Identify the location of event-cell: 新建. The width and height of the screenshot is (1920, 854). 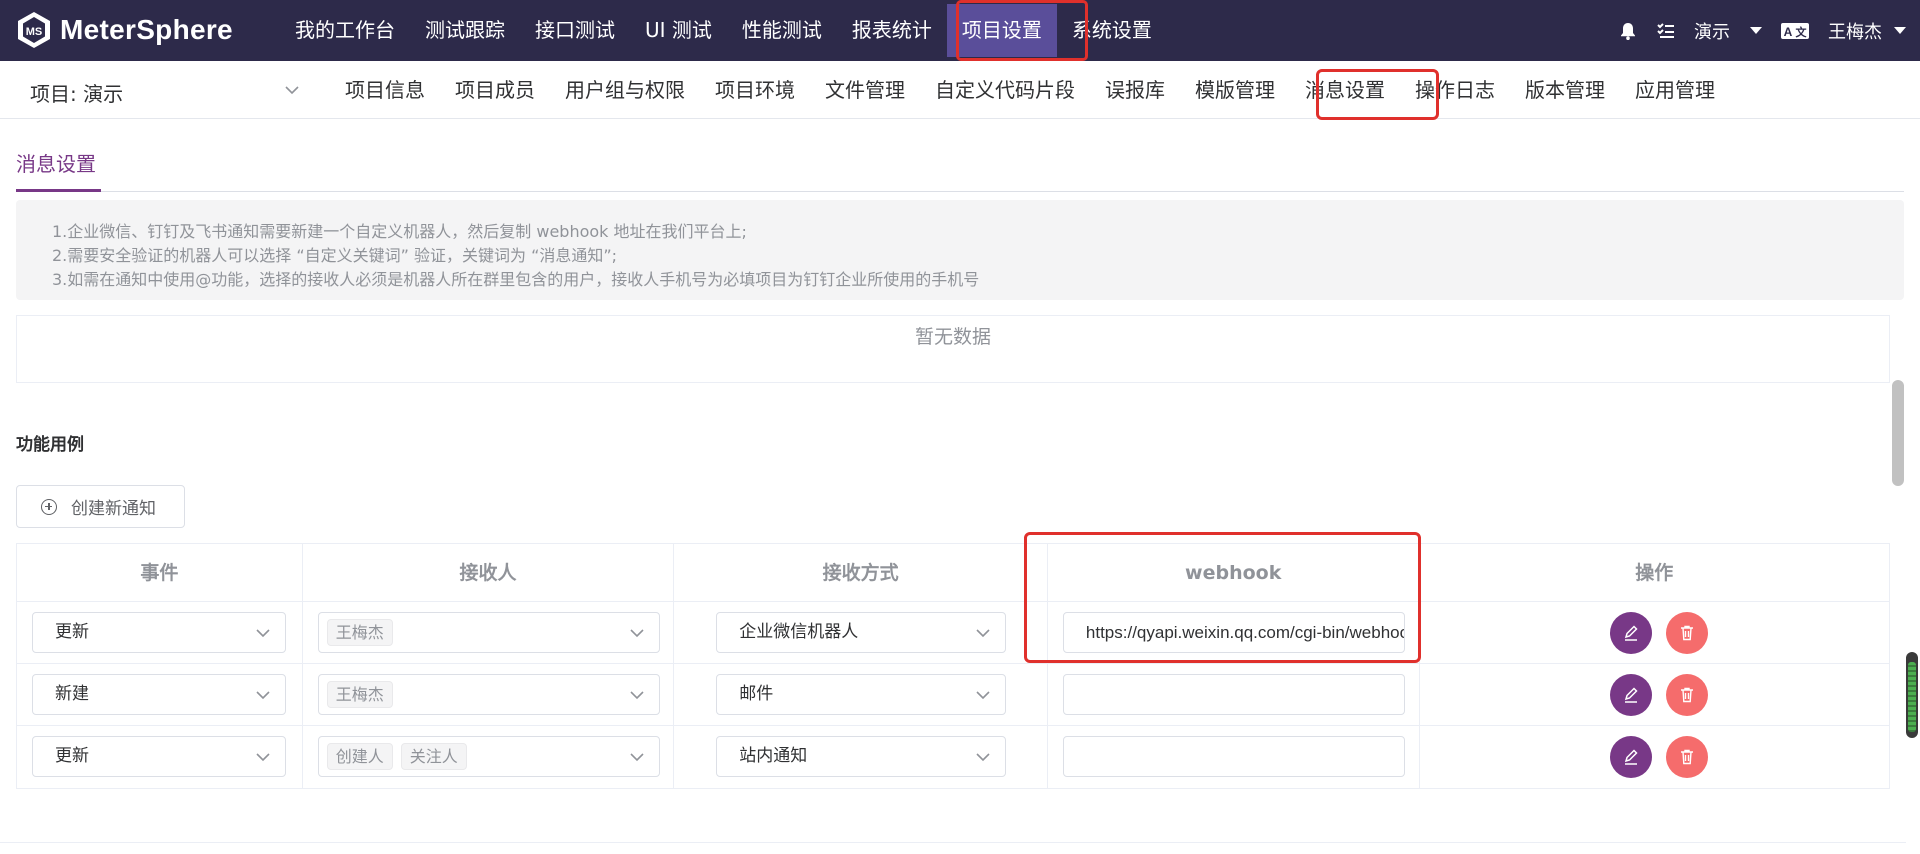
(160, 695).